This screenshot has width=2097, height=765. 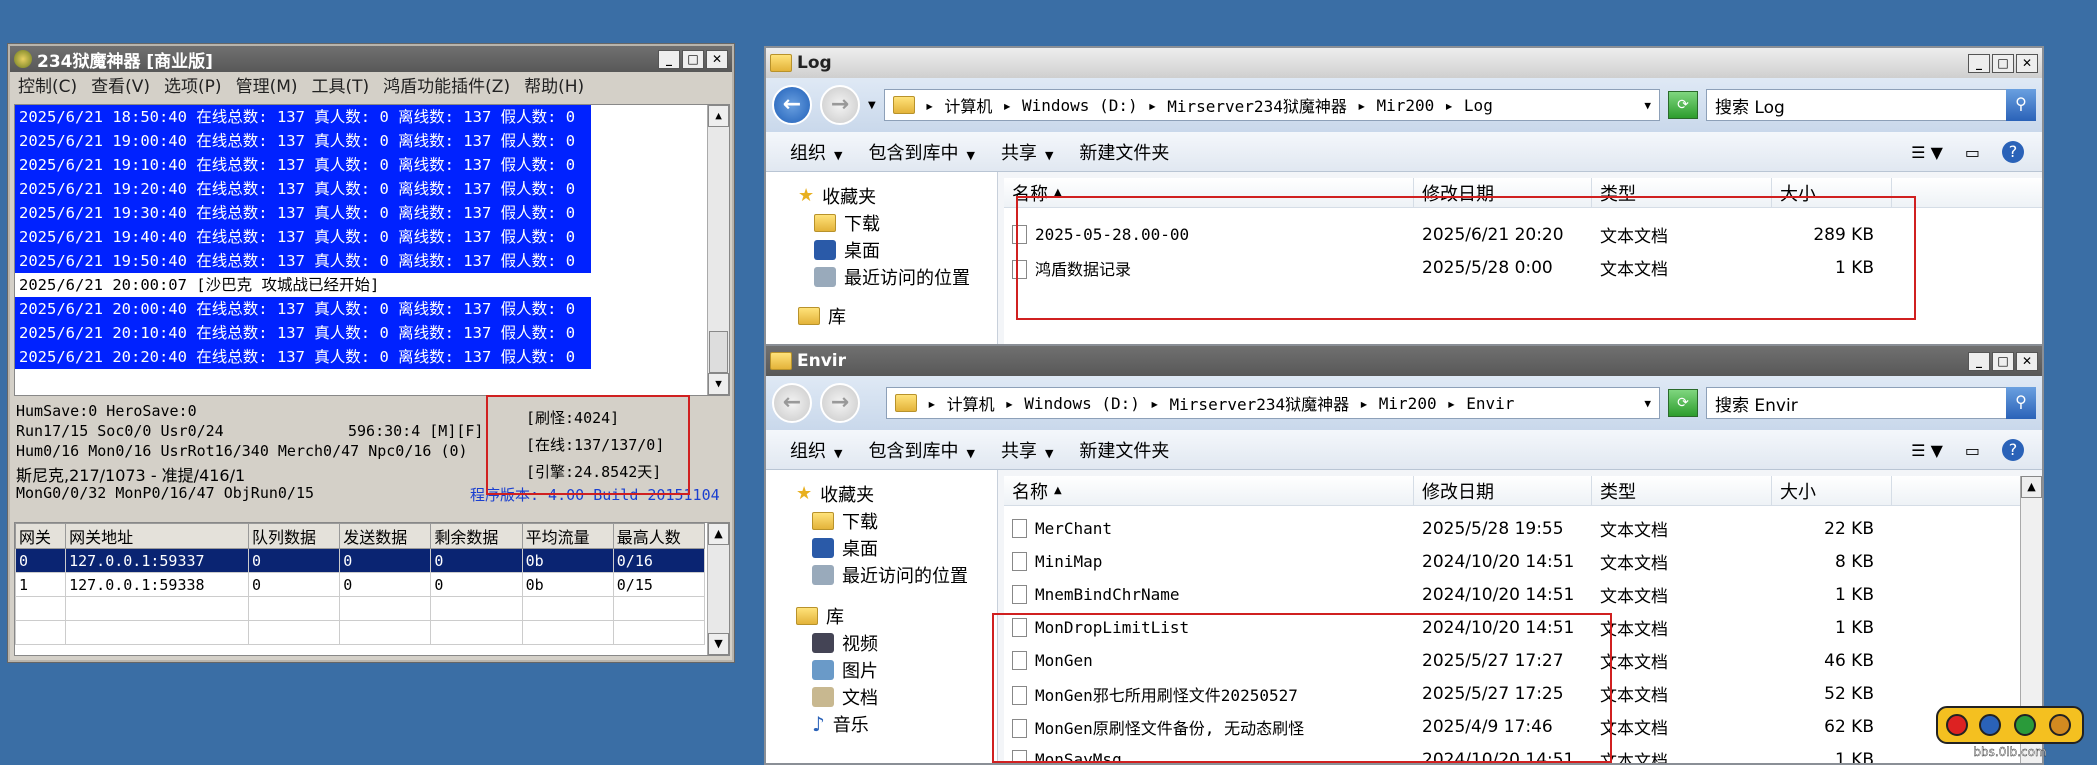 I want to click on history-dropdown-icon: ▼, so click(x=872, y=105).